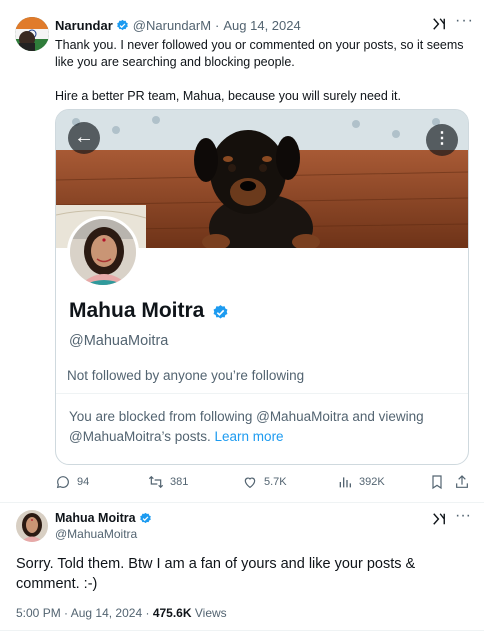 The width and height of the screenshot is (484, 642). Describe the element at coordinates (437, 482) in the screenshot. I see `bookmark-icon` at that location.